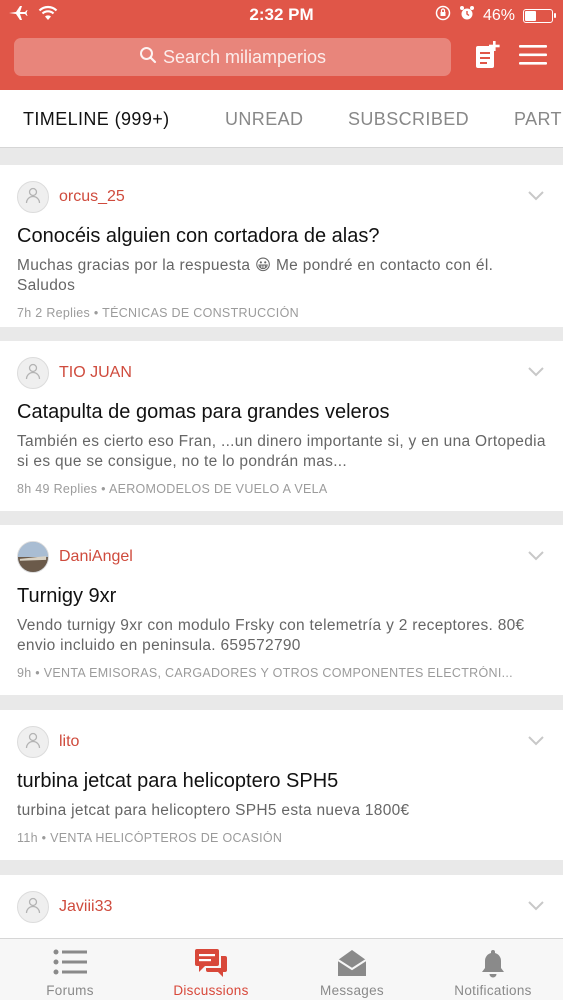 Image resolution: width=563 pixels, height=1000 pixels. I want to click on new-topic-button, so click(487, 57).